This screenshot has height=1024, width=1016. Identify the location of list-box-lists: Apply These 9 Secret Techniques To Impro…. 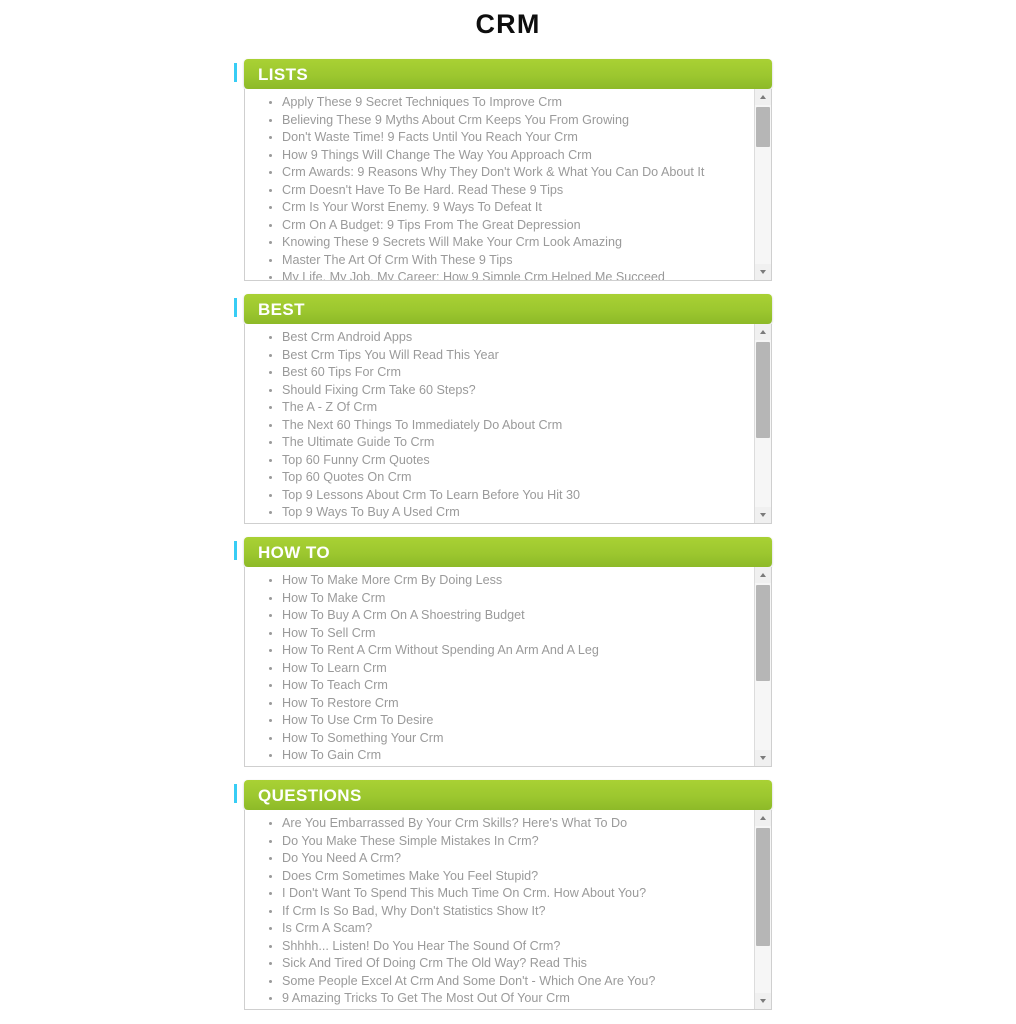
(508, 185).